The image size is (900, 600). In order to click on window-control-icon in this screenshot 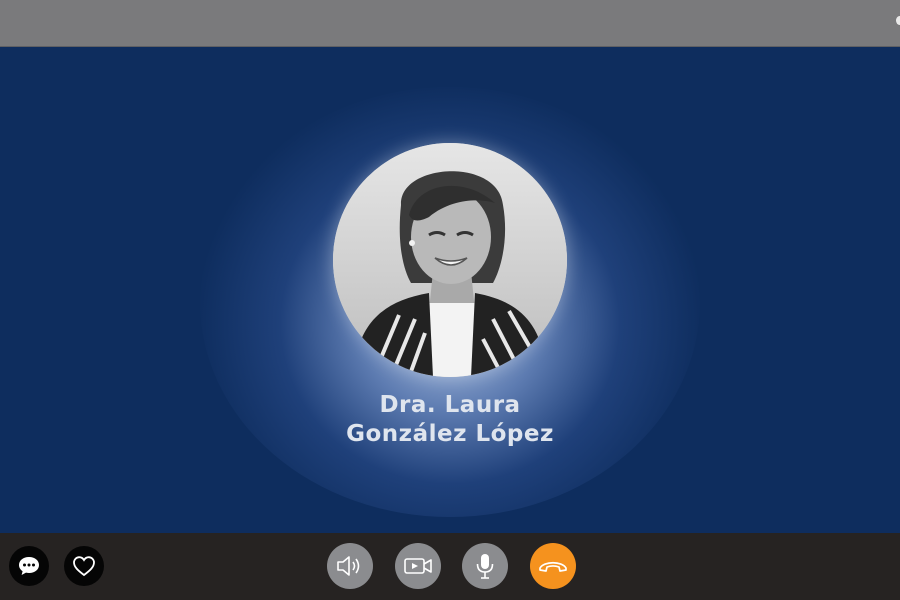, I will do `click(898, 20)`.